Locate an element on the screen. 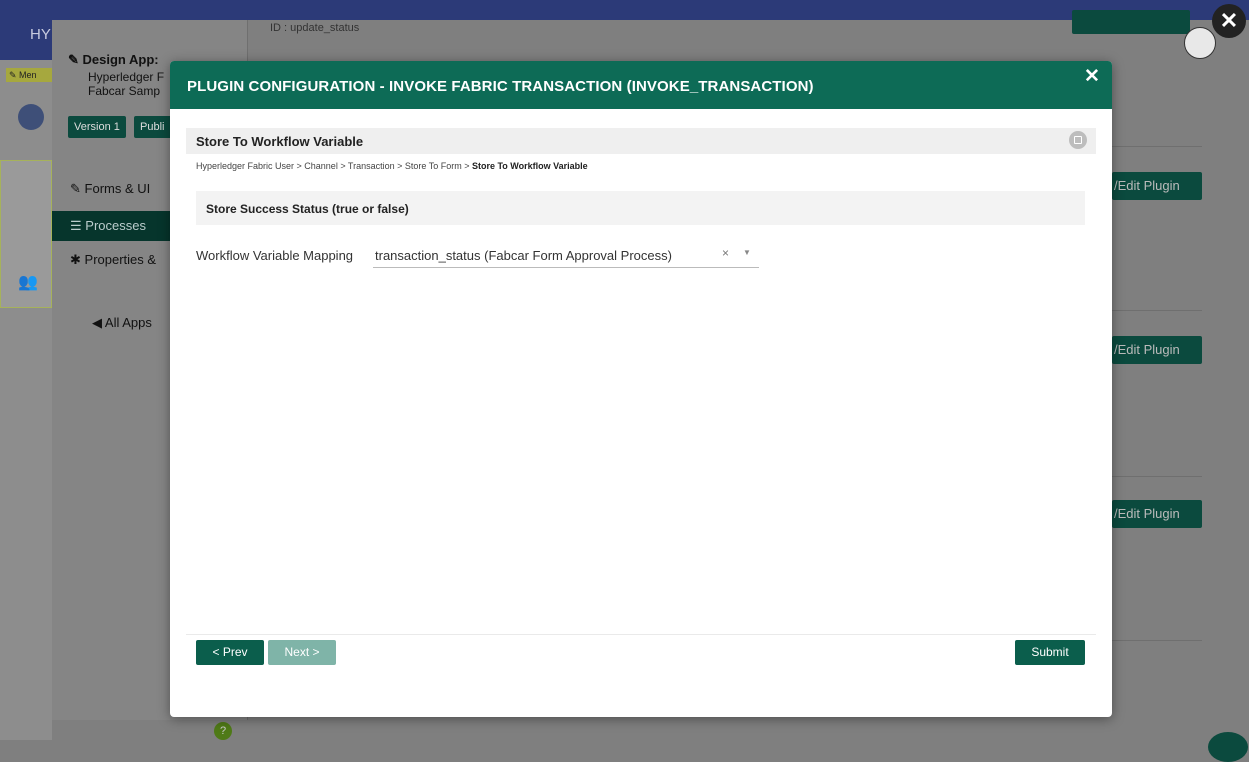  back-arrow-icon: ◀ is located at coordinates (97, 322).